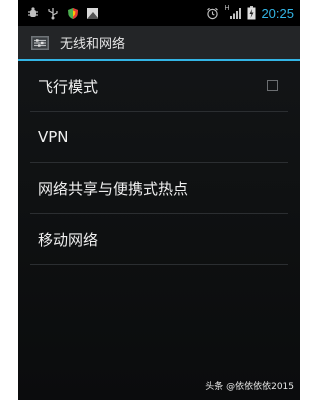 Image resolution: width=320 pixels, height=400 pixels. Describe the element at coordinates (53, 137) in the screenshot. I see `settings-item-label: VPN` at that location.